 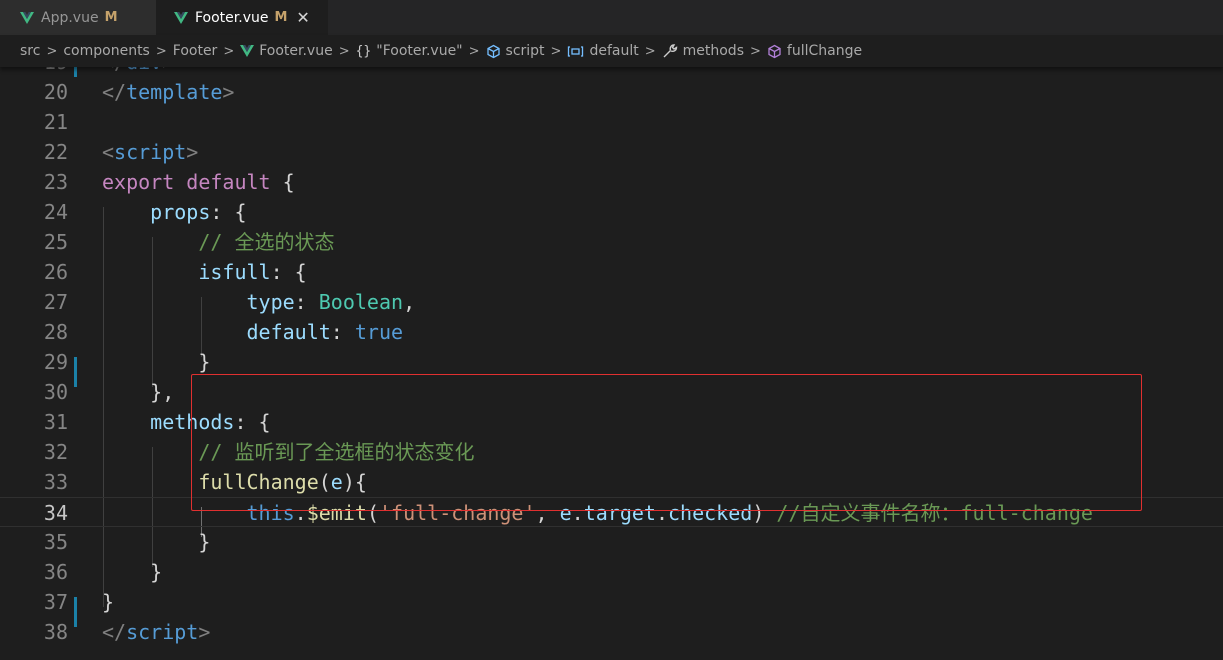 I want to click on code-text: },, so click(x=138, y=392).